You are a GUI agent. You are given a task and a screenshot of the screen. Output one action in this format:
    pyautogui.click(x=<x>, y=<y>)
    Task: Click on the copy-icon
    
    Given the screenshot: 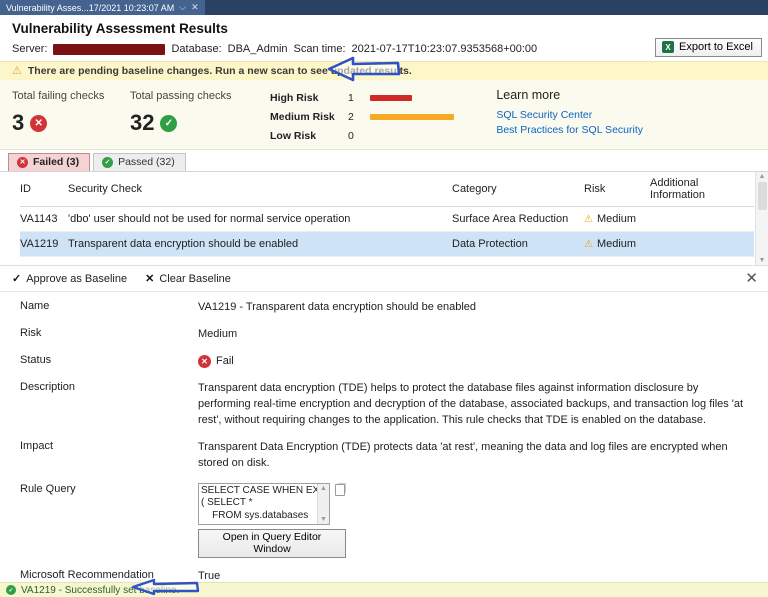 What is the action you would take?
    pyautogui.click(x=340, y=489)
    